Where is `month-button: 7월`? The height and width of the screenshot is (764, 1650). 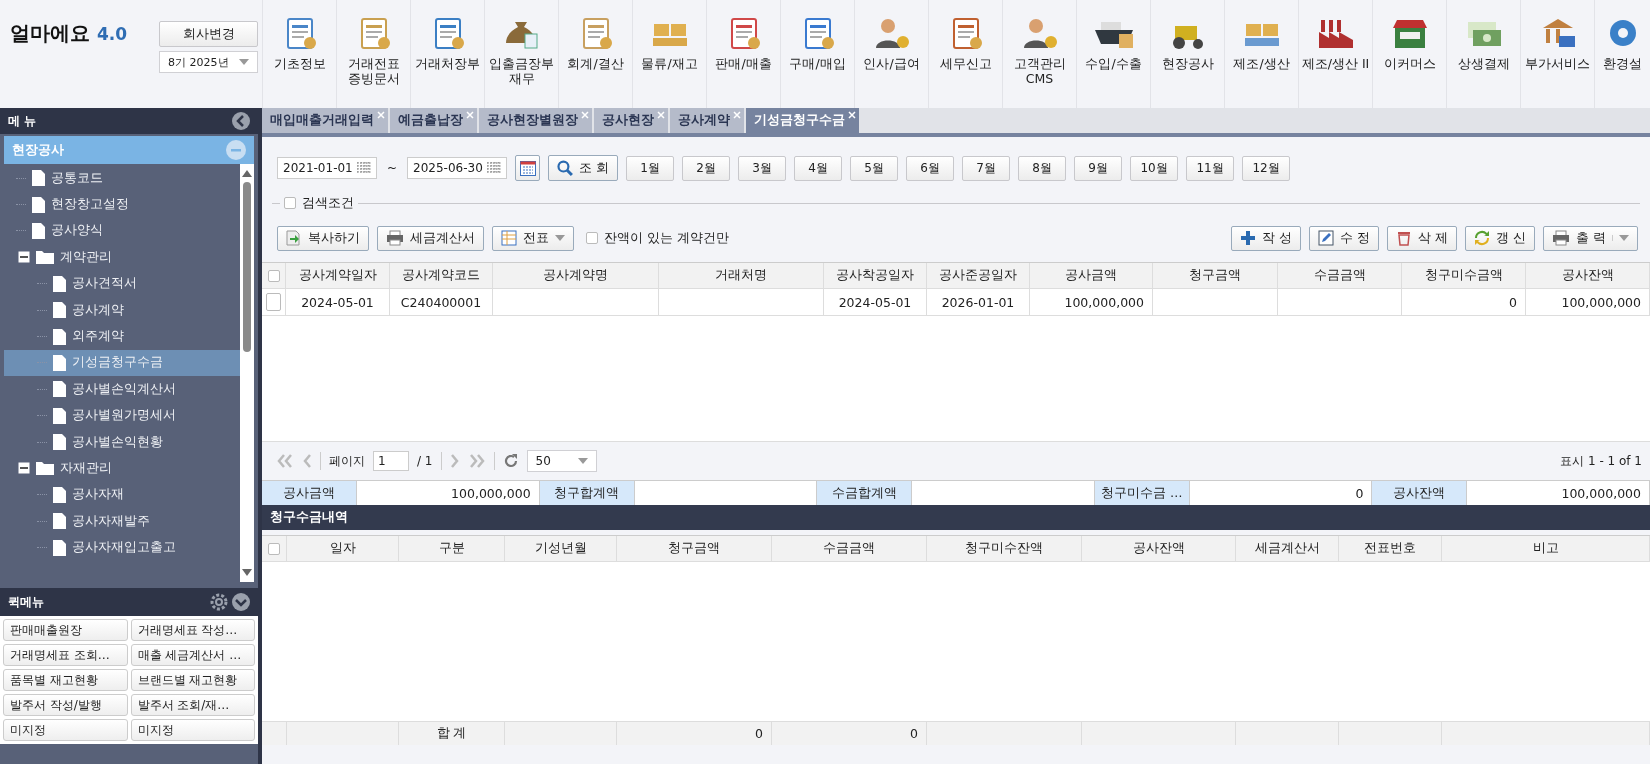 month-button: 7월 is located at coordinates (986, 168).